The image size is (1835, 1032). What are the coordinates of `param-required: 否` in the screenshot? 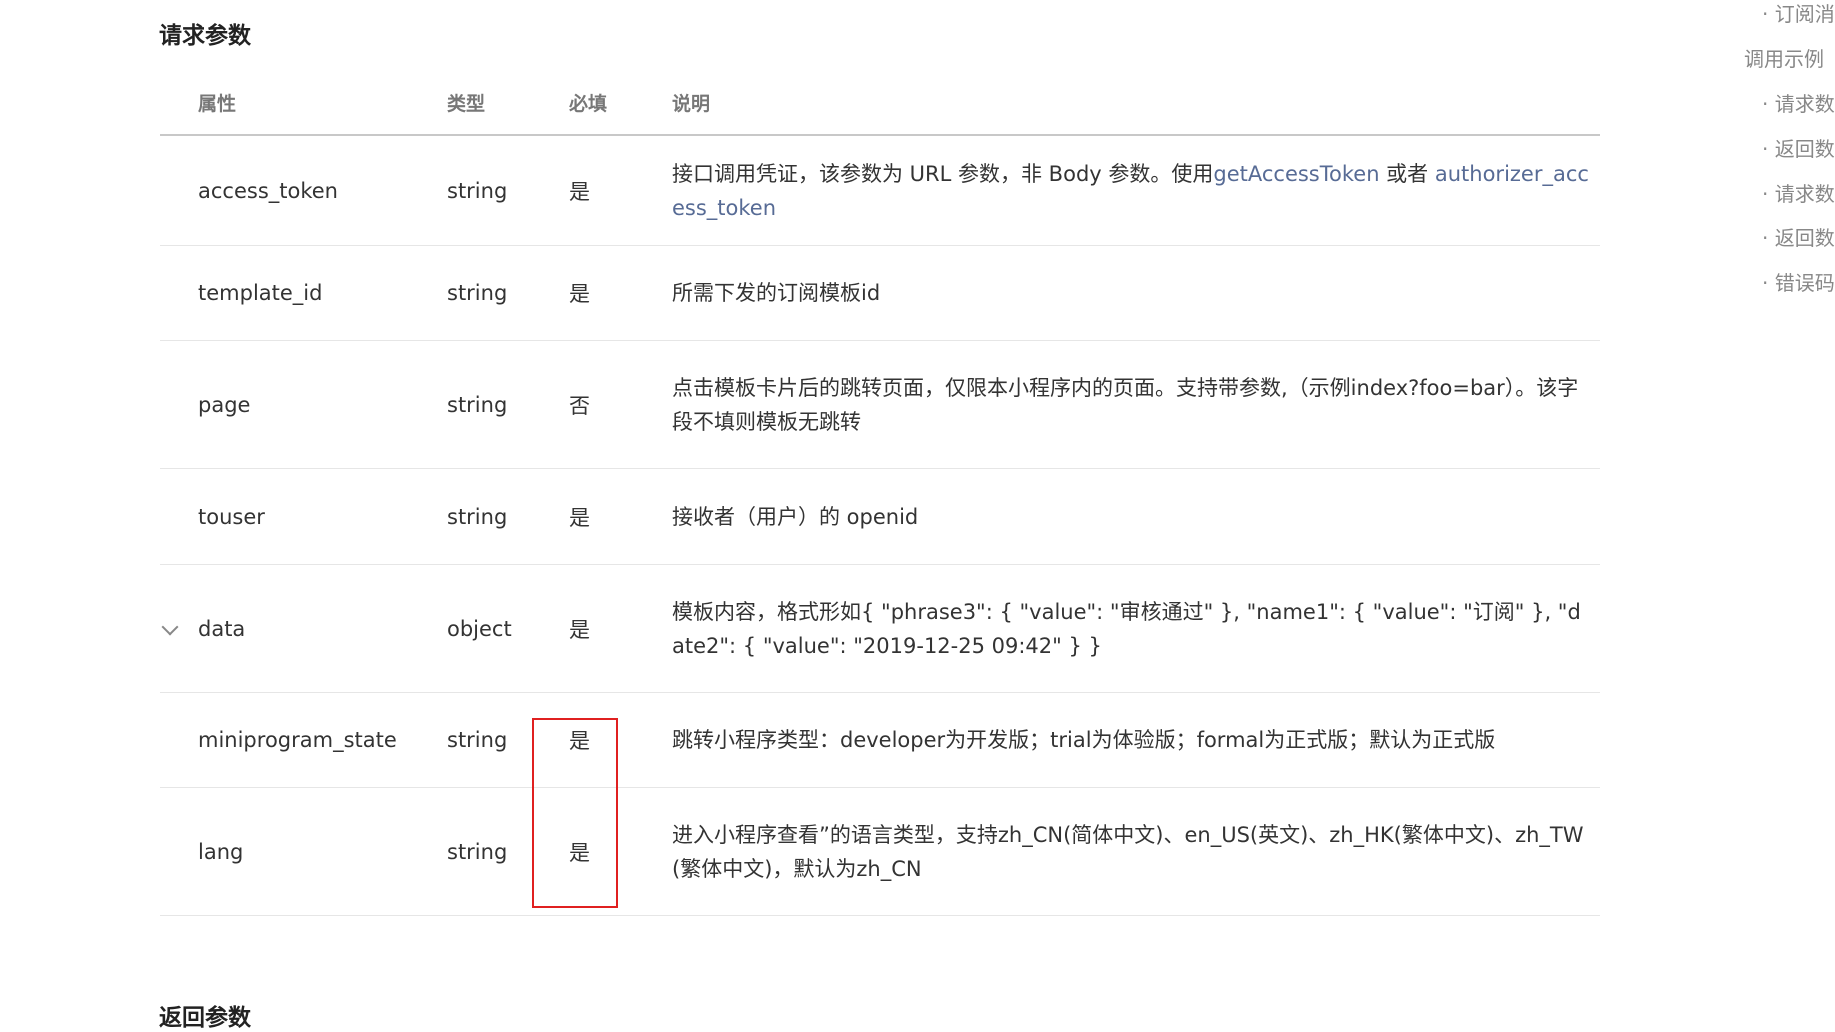 It's located at (579, 405).